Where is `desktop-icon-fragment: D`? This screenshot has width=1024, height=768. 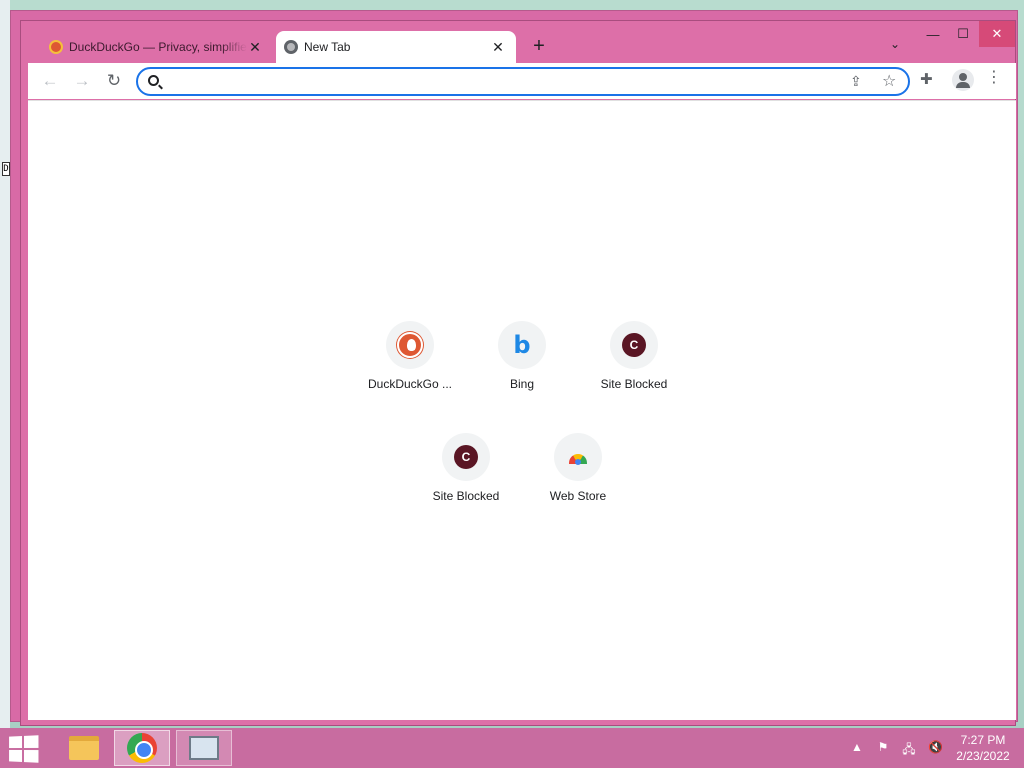
desktop-icon-fragment: D is located at coordinates (6, 169).